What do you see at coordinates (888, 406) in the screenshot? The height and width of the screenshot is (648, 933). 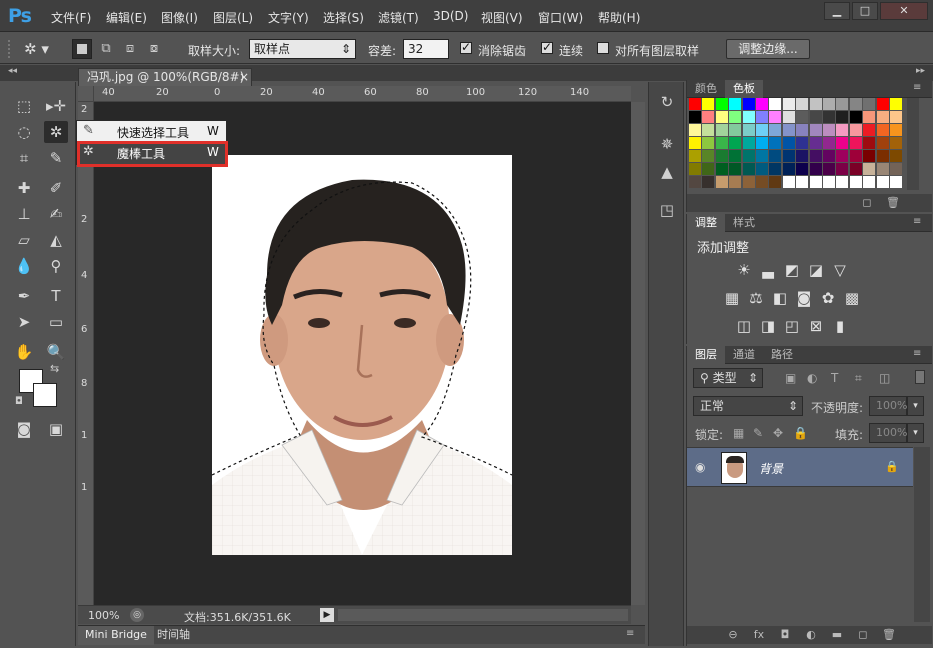 I see `opacity-input: 100%` at bounding box center [888, 406].